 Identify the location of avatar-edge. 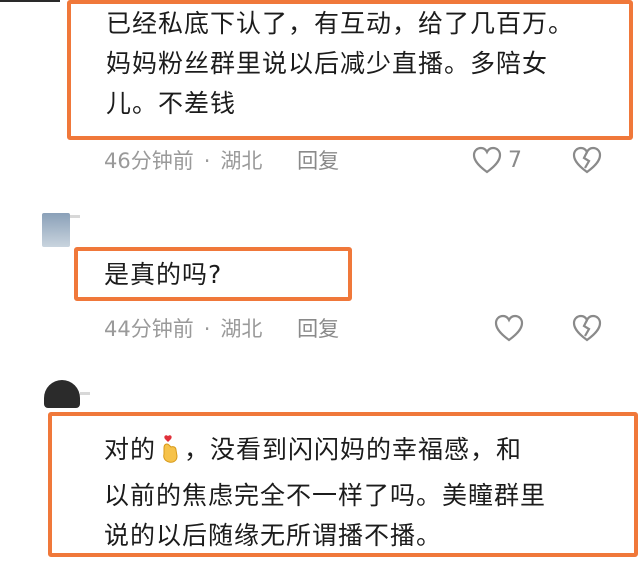
(75, 216).